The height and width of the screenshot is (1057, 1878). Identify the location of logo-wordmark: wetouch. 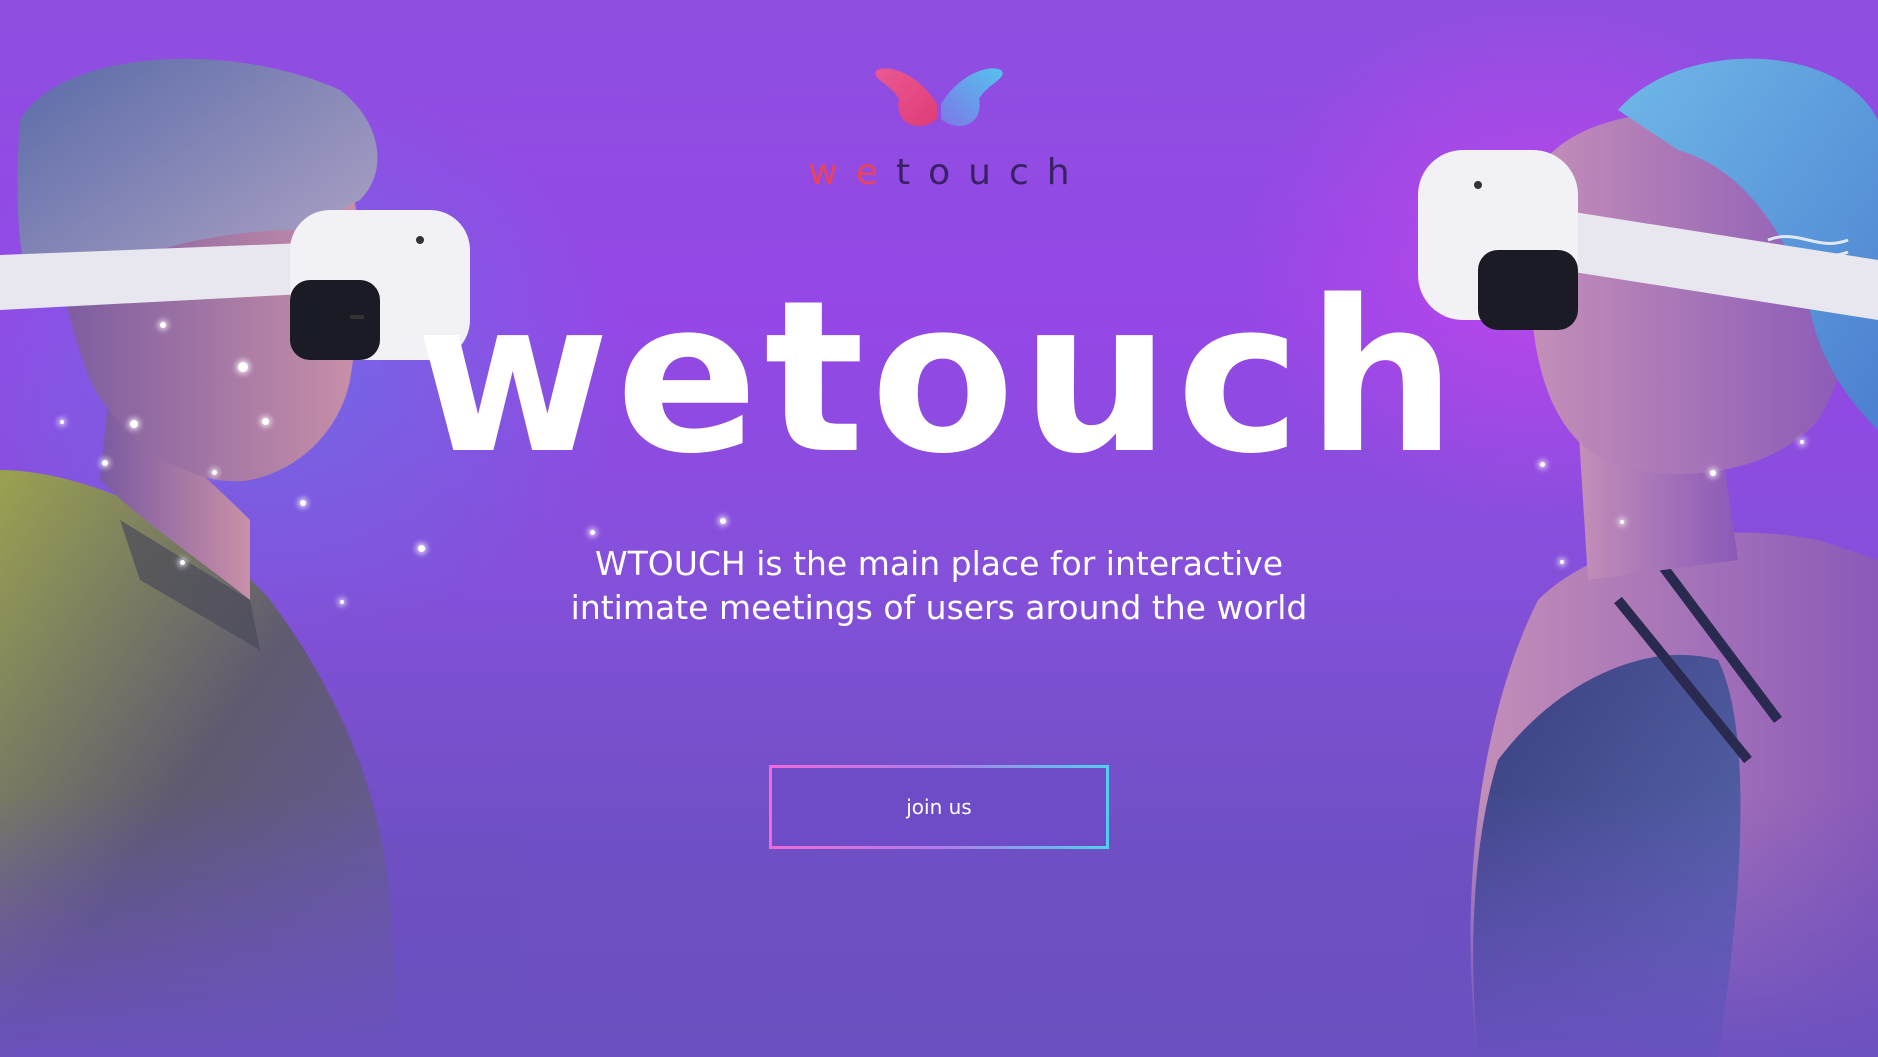
(939, 172).